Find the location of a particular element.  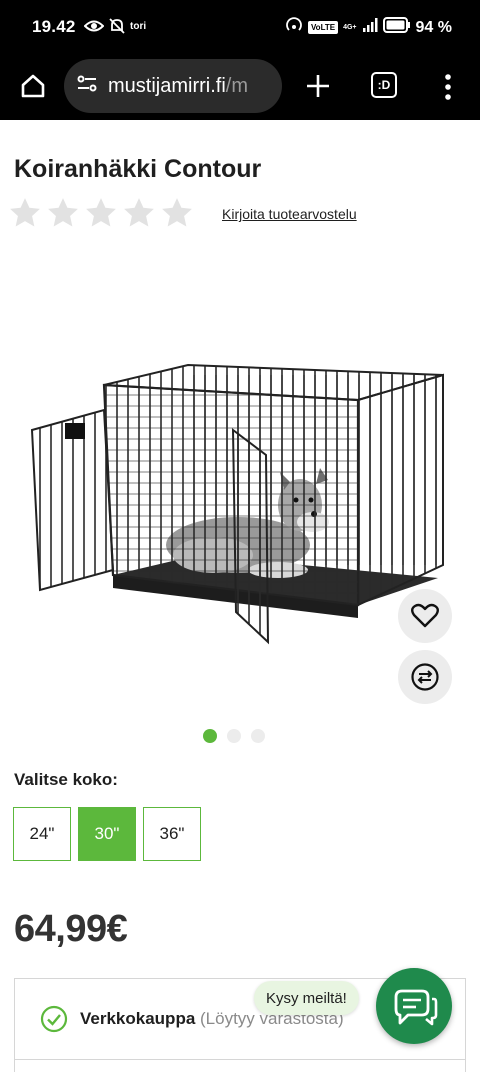

size-options: 24" 30" 36" is located at coordinates (107, 834).